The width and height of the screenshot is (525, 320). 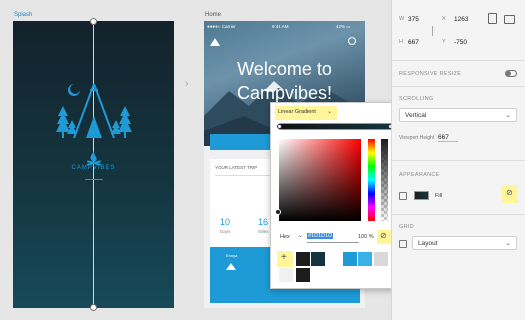 I want to click on app-name-heading: Campvibes!, so click(x=284, y=93).